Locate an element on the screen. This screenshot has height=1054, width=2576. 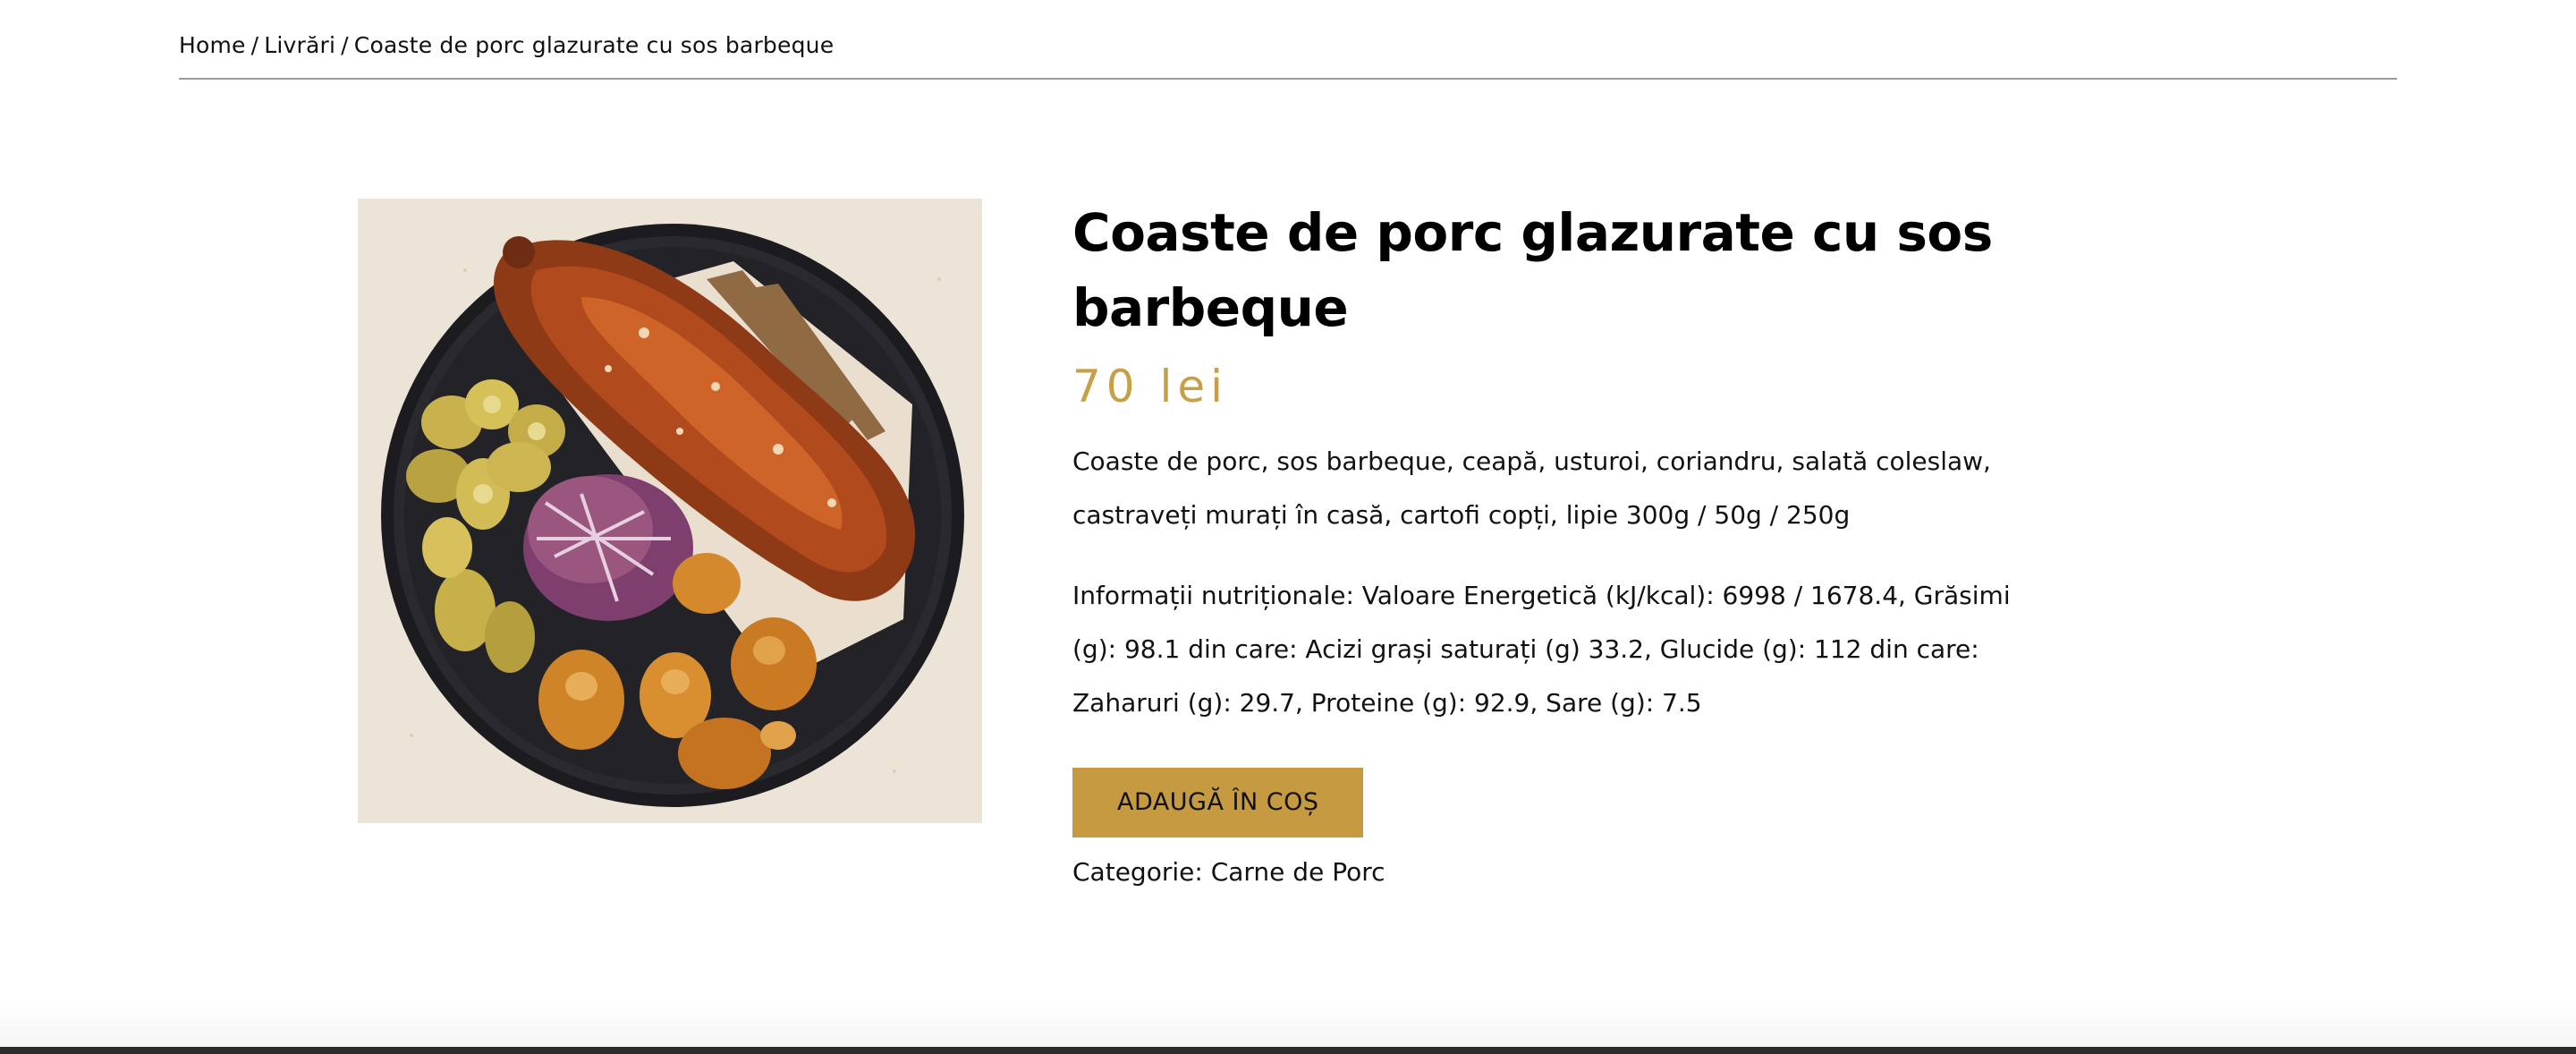
product-image is located at coordinates (670, 511).